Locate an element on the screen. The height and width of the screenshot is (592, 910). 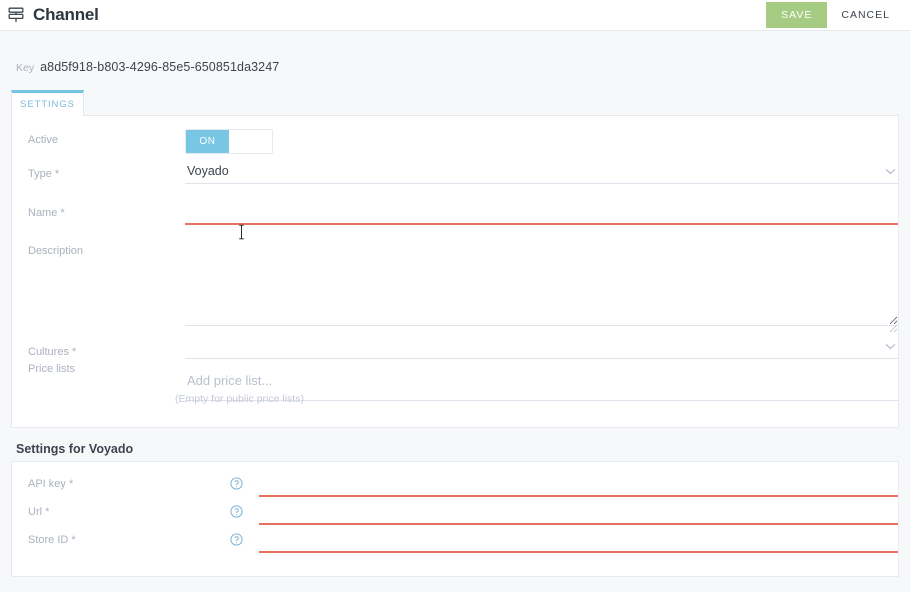
type-label: Type * is located at coordinates (44, 174).